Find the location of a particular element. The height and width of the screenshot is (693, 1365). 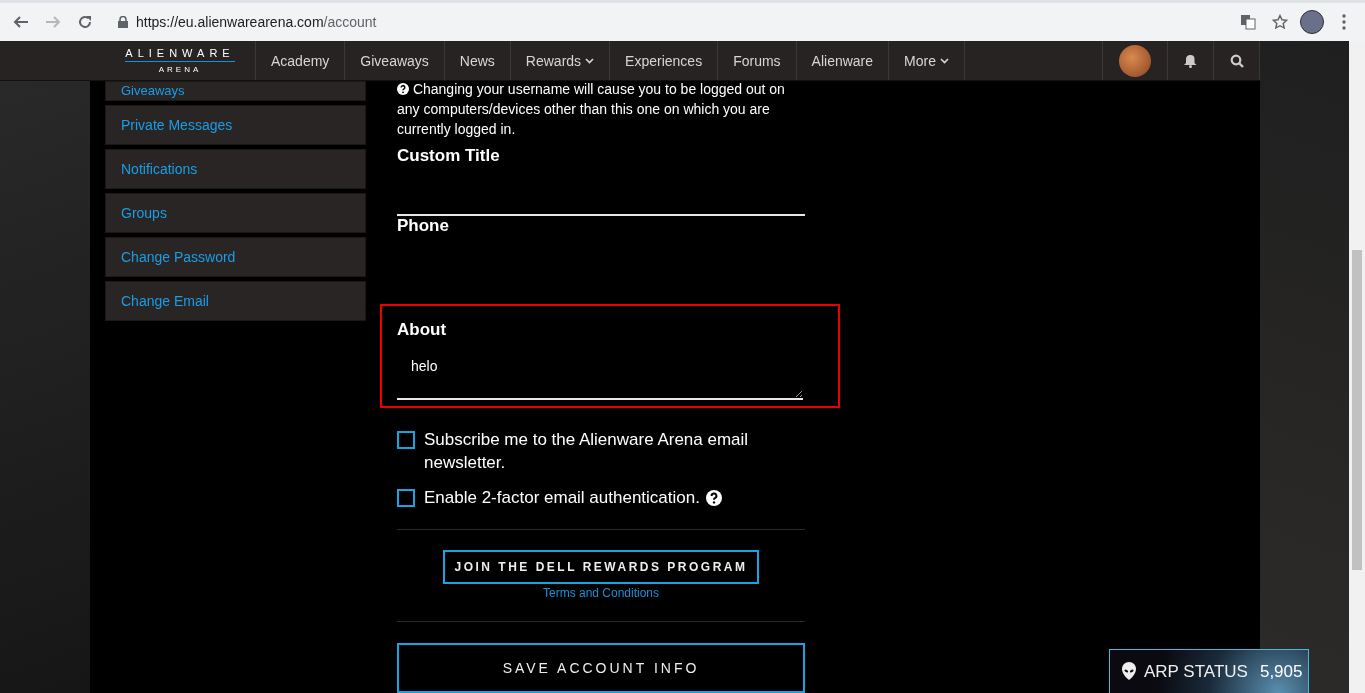

arp-status-badge: ARP STATUS 5,905 is located at coordinates (1209, 671).